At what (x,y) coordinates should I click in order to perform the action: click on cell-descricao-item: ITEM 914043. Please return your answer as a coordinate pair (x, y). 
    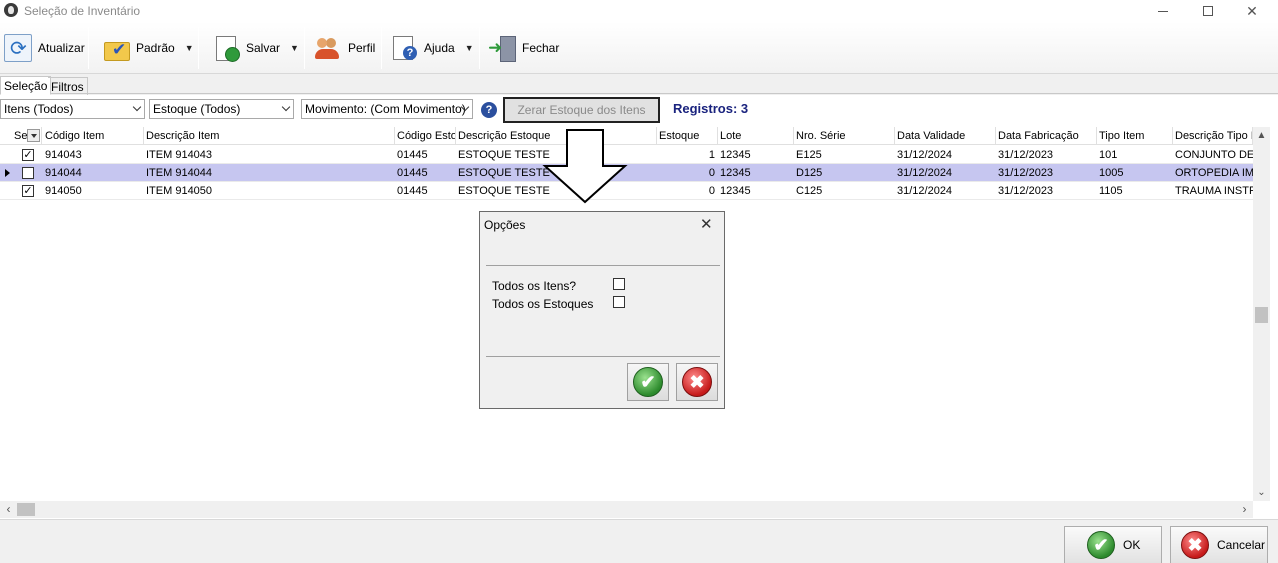
    Looking at the image, I should click on (179, 155).